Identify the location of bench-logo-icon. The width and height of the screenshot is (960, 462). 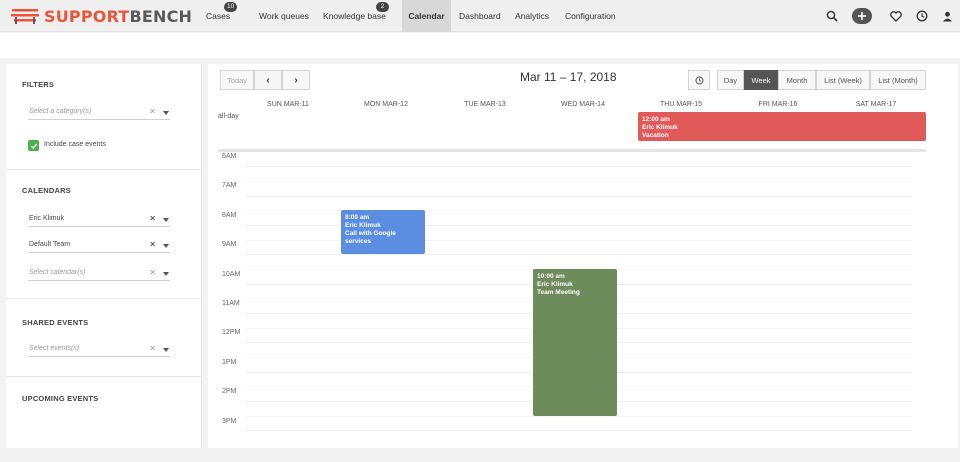
(25, 16).